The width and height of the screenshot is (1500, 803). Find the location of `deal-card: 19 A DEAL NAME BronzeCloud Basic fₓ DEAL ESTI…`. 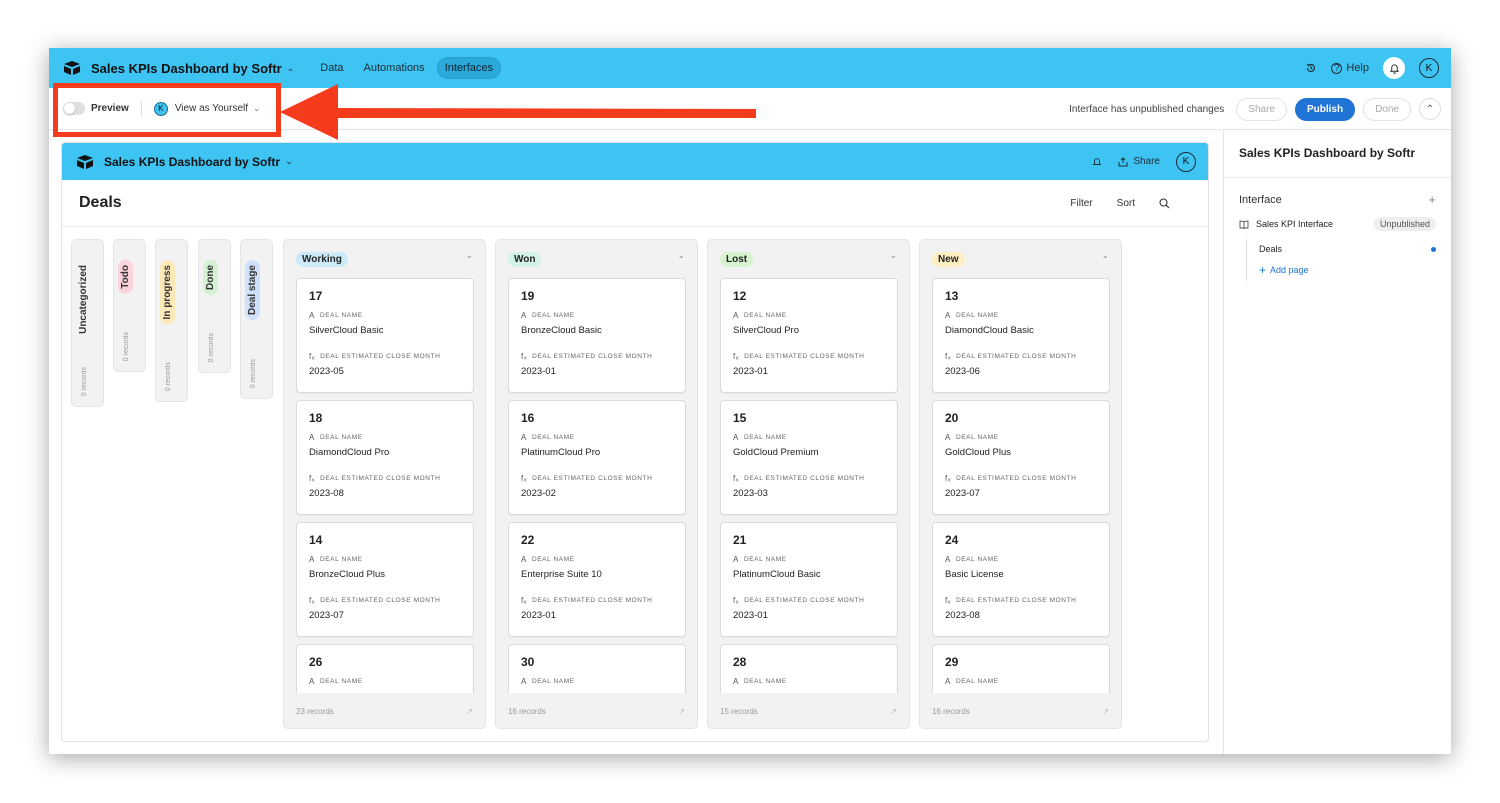

deal-card: 19 A DEAL NAME BronzeCloud Basic fₓ DEAL ESTI… is located at coordinates (597, 335).